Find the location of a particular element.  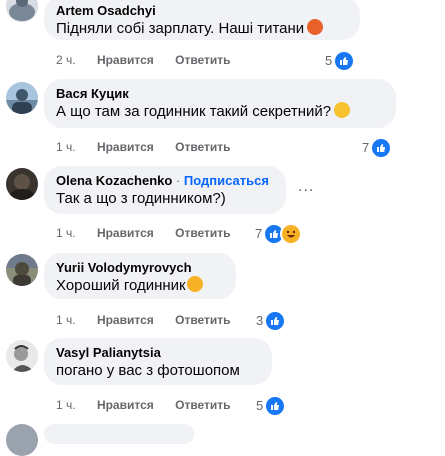

comment-author: Artem Osadchyi is located at coordinates (202, 11).